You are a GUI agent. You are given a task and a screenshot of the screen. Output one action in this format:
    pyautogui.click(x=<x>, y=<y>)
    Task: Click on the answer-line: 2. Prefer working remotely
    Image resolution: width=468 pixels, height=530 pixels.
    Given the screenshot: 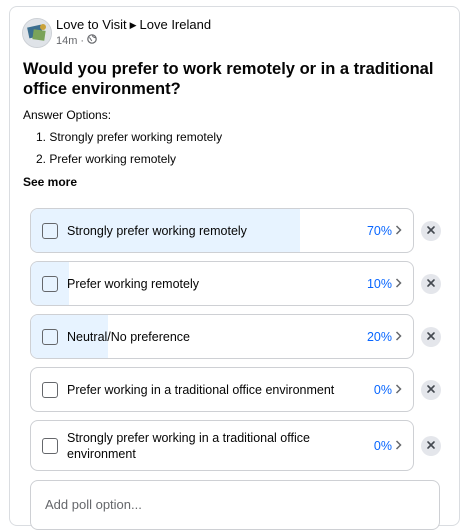 What is the action you would take?
    pyautogui.click(x=106, y=159)
    